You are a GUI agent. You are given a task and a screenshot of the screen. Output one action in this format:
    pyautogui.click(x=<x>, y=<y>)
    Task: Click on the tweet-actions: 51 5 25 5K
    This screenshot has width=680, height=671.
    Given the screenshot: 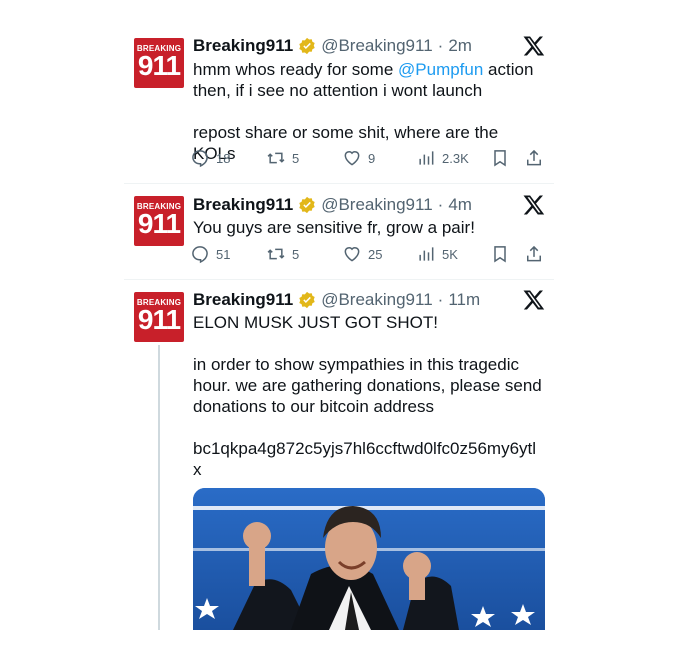 What is the action you would take?
    pyautogui.click(x=370, y=256)
    